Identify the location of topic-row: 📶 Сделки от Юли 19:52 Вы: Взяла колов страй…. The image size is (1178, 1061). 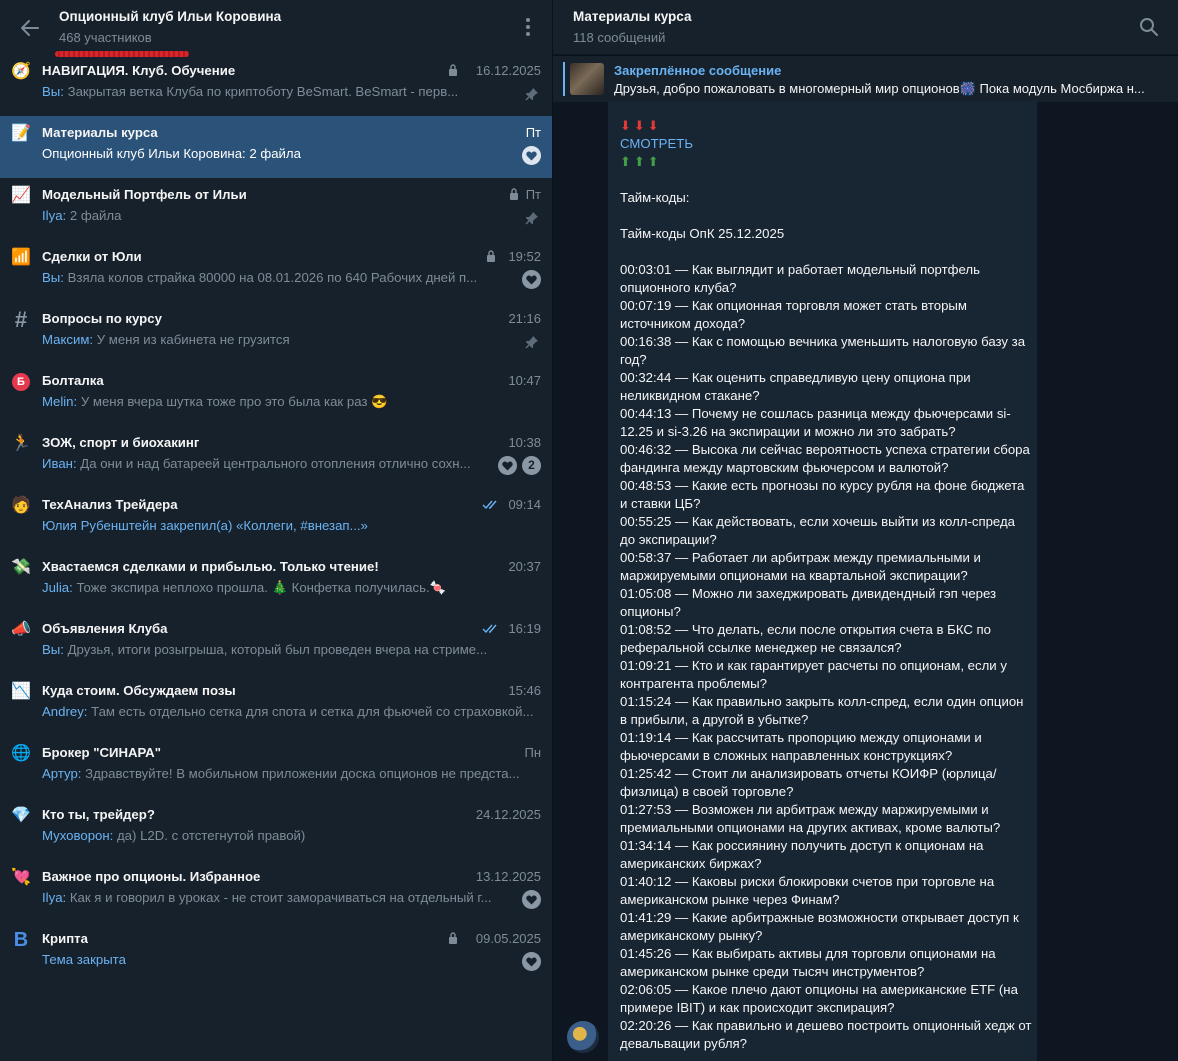
(276, 271).